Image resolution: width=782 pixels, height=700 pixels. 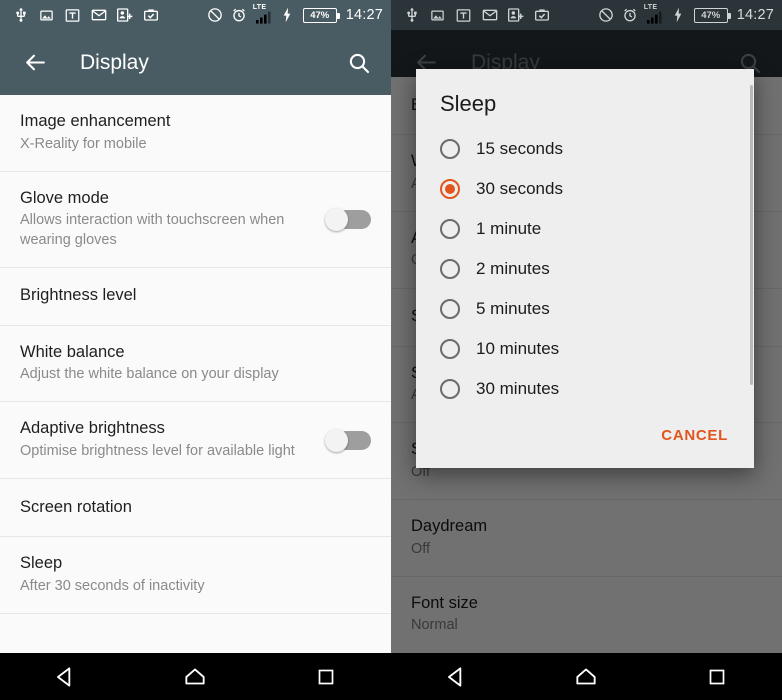 I want to click on list-item-title: Screen rotation, so click(x=76, y=506).